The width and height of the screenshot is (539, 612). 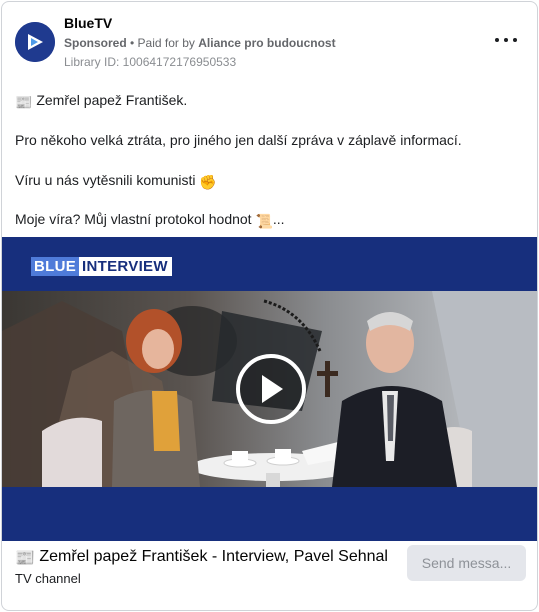 I want to click on library-id: Library ID: 10064172176950533, so click(x=150, y=62).